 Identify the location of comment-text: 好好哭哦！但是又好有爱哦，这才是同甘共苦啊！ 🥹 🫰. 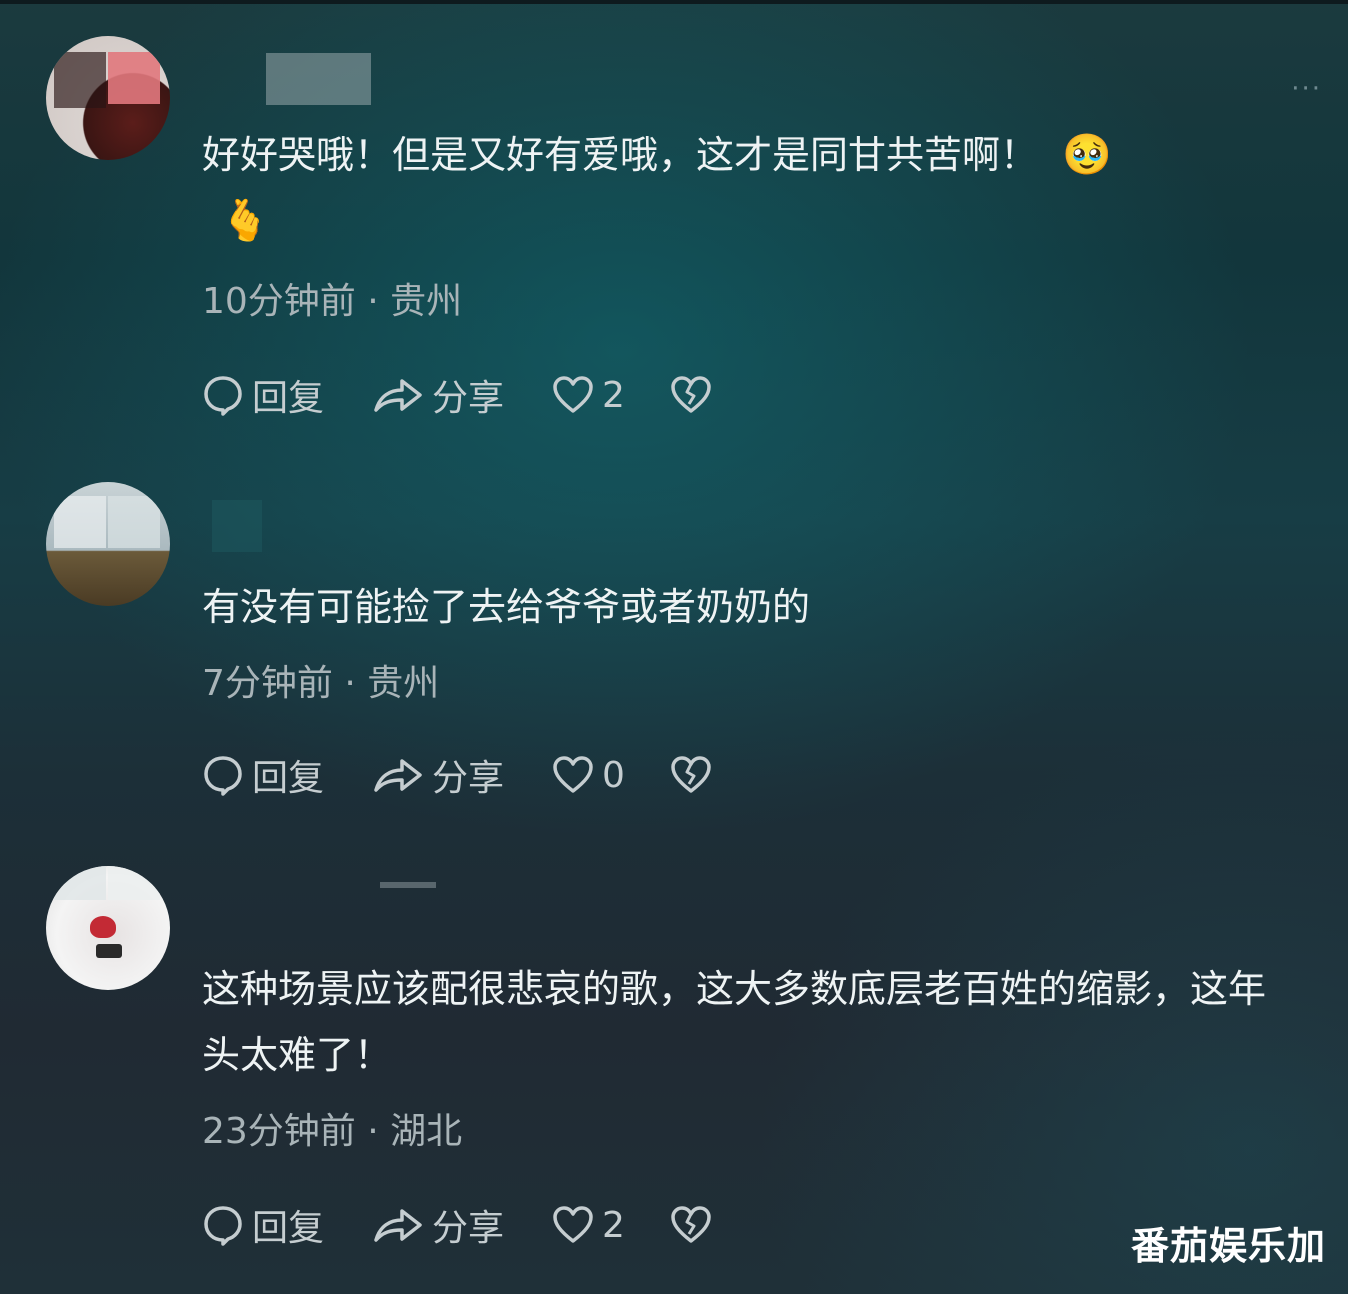
(742, 188).